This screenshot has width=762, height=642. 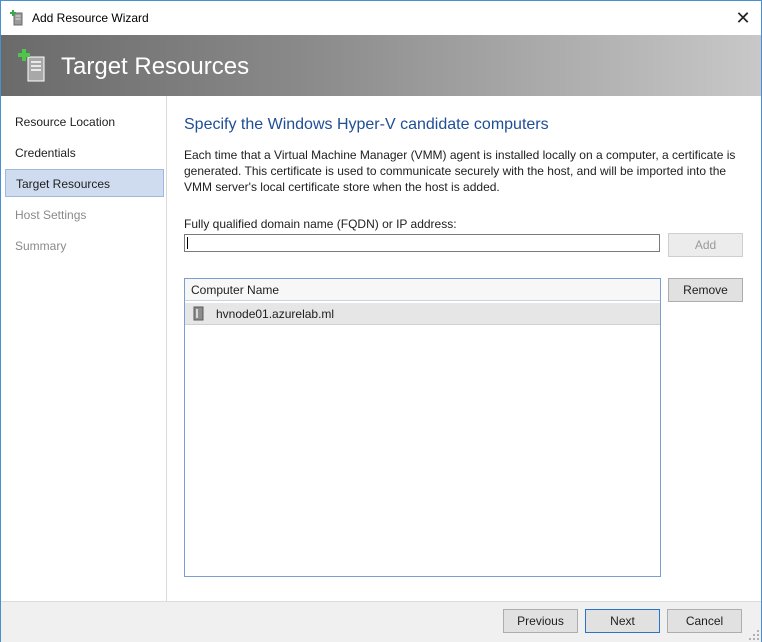 What do you see at coordinates (422, 290) in the screenshot?
I see `column-header-computer-name: Computer Name` at bounding box center [422, 290].